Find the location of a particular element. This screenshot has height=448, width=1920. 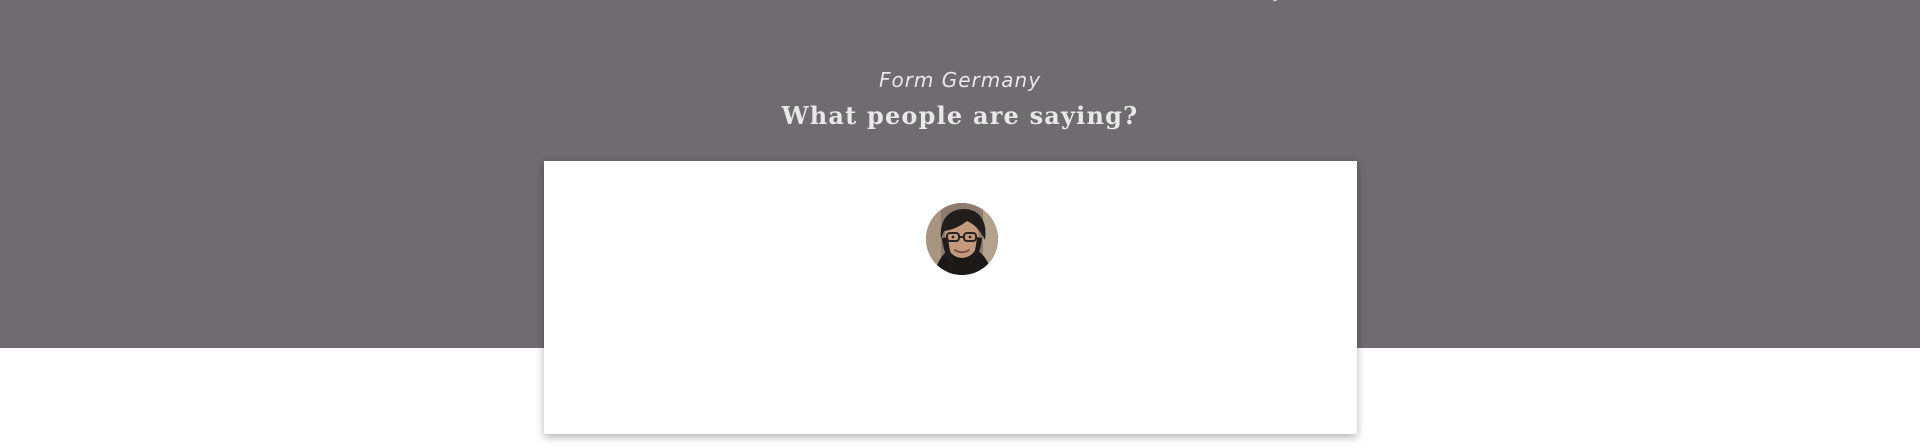

person-avatar-icon is located at coordinates (962, 239).